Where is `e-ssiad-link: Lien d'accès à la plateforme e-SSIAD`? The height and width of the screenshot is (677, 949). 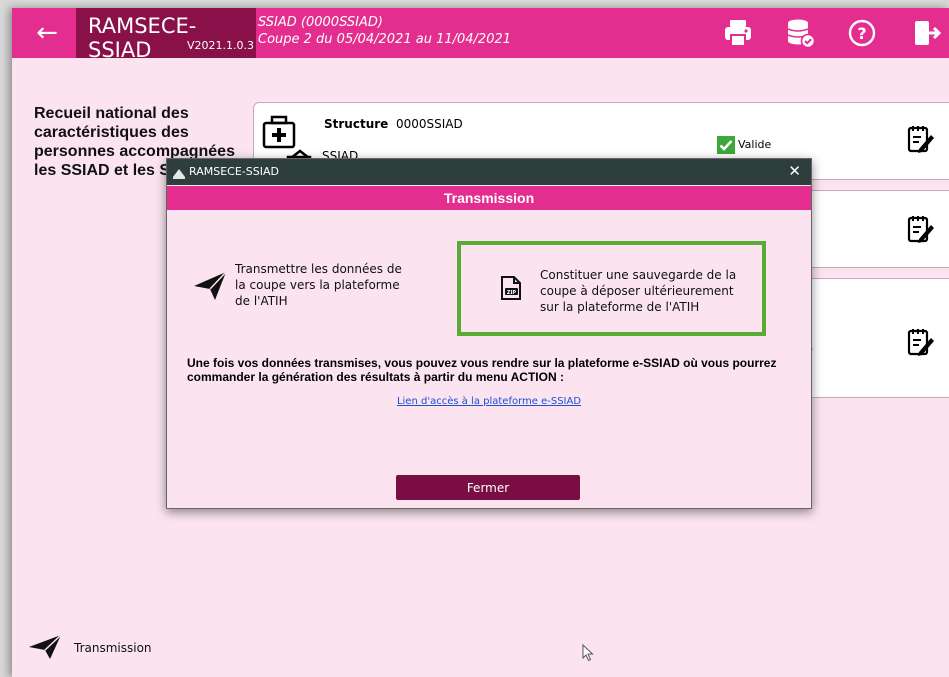 e-ssiad-link: Lien d'accès à la plateforme e-SSIAD is located at coordinates (489, 401).